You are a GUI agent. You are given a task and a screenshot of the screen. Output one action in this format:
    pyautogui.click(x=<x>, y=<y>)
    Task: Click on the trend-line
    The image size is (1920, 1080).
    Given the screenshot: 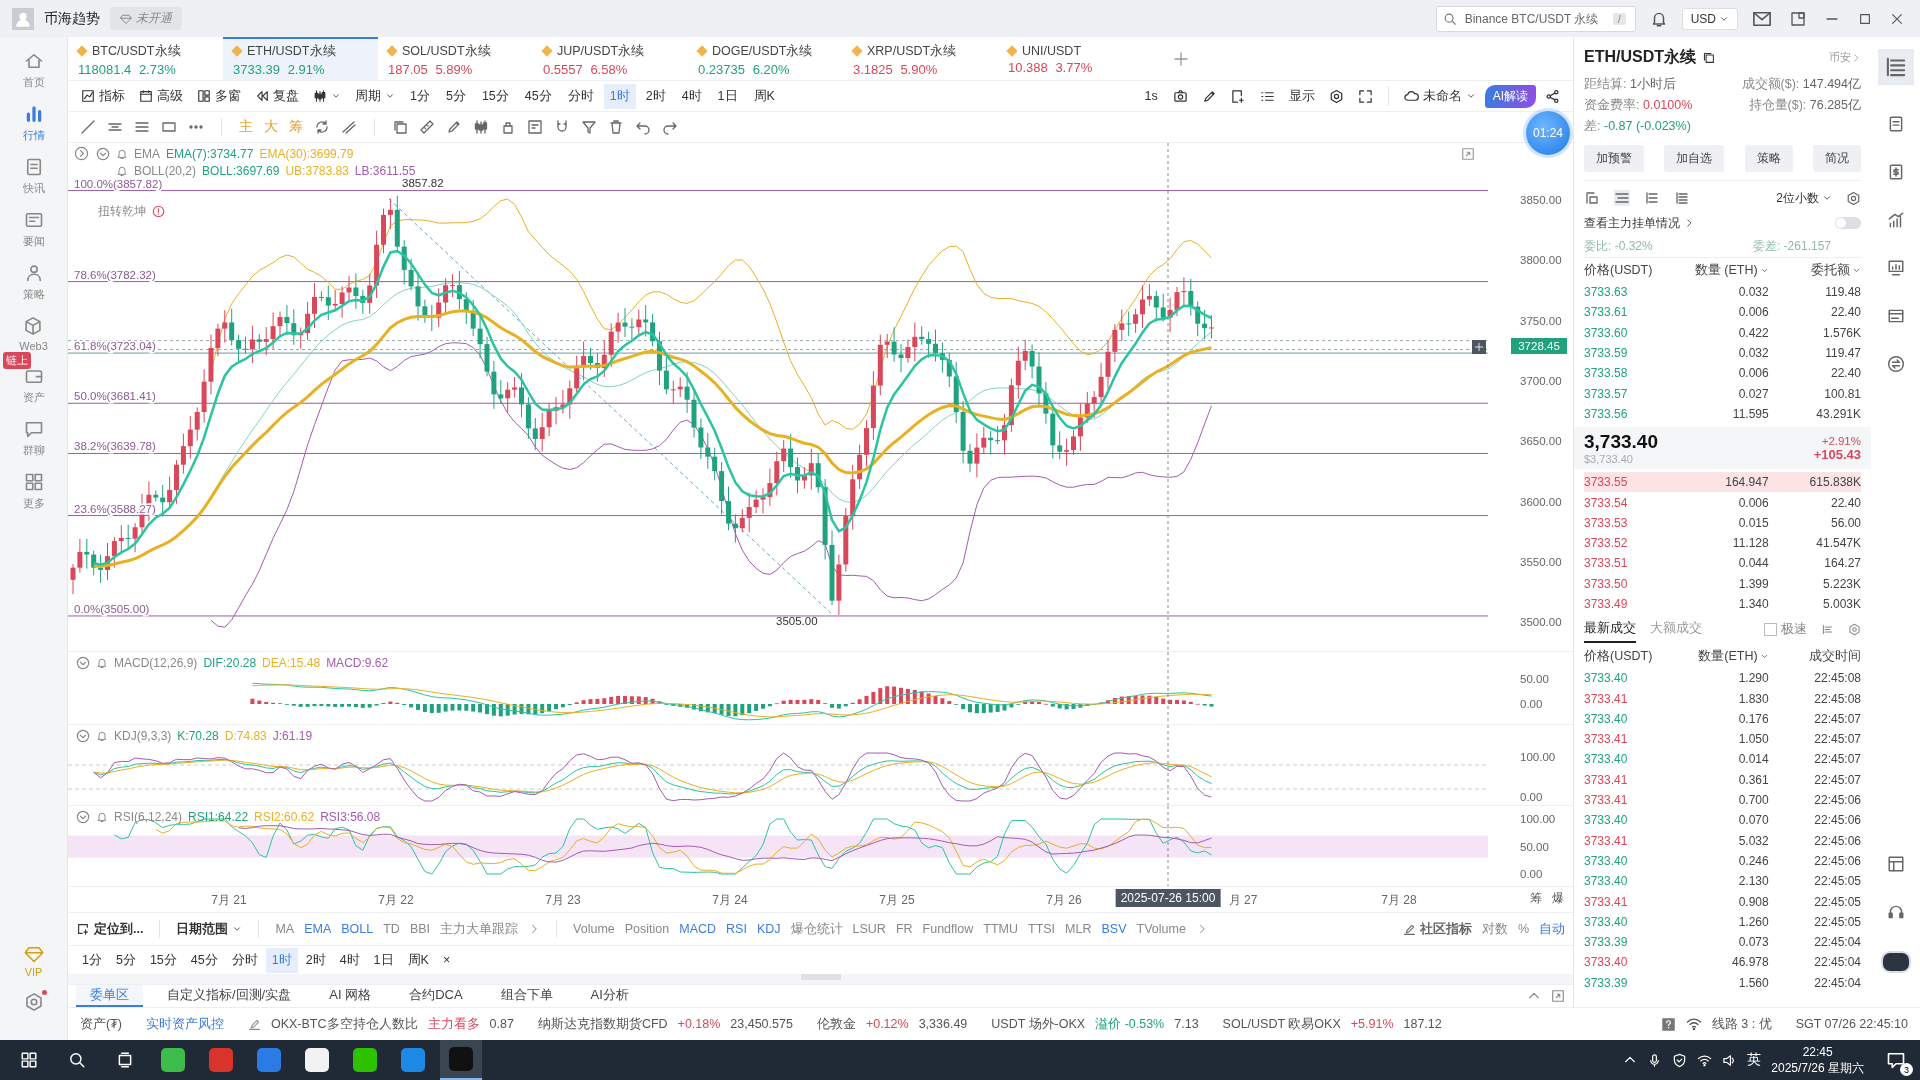 What is the action you would take?
    pyautogui.click(x=611, y=407)
    